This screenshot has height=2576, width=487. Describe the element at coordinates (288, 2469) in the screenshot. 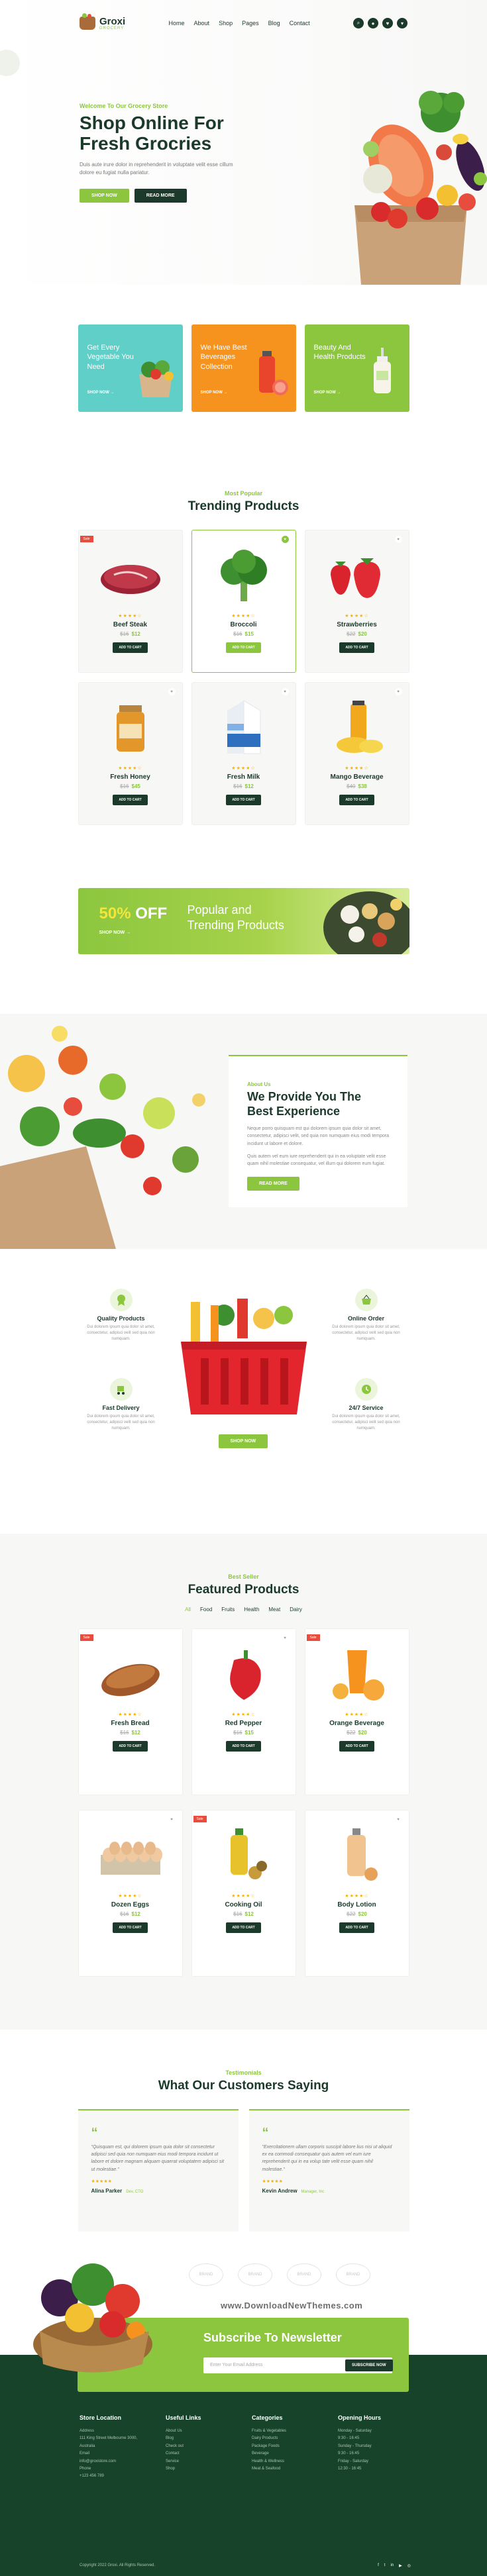

I see `footer-link: Meat & Seafood` at that location.